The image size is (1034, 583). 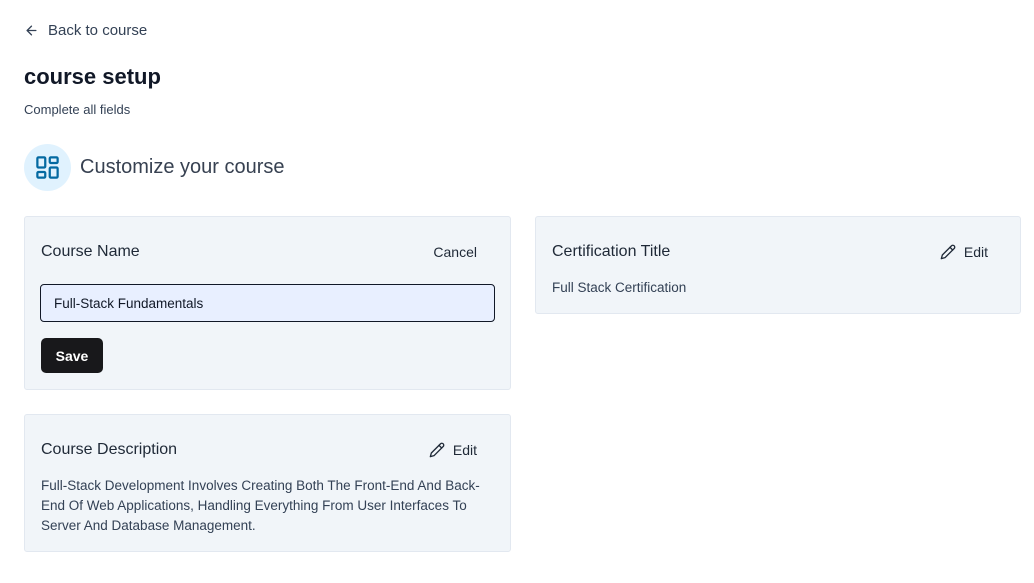 I want to click on layout-dashboard-icon, so click(x=47, y=167).